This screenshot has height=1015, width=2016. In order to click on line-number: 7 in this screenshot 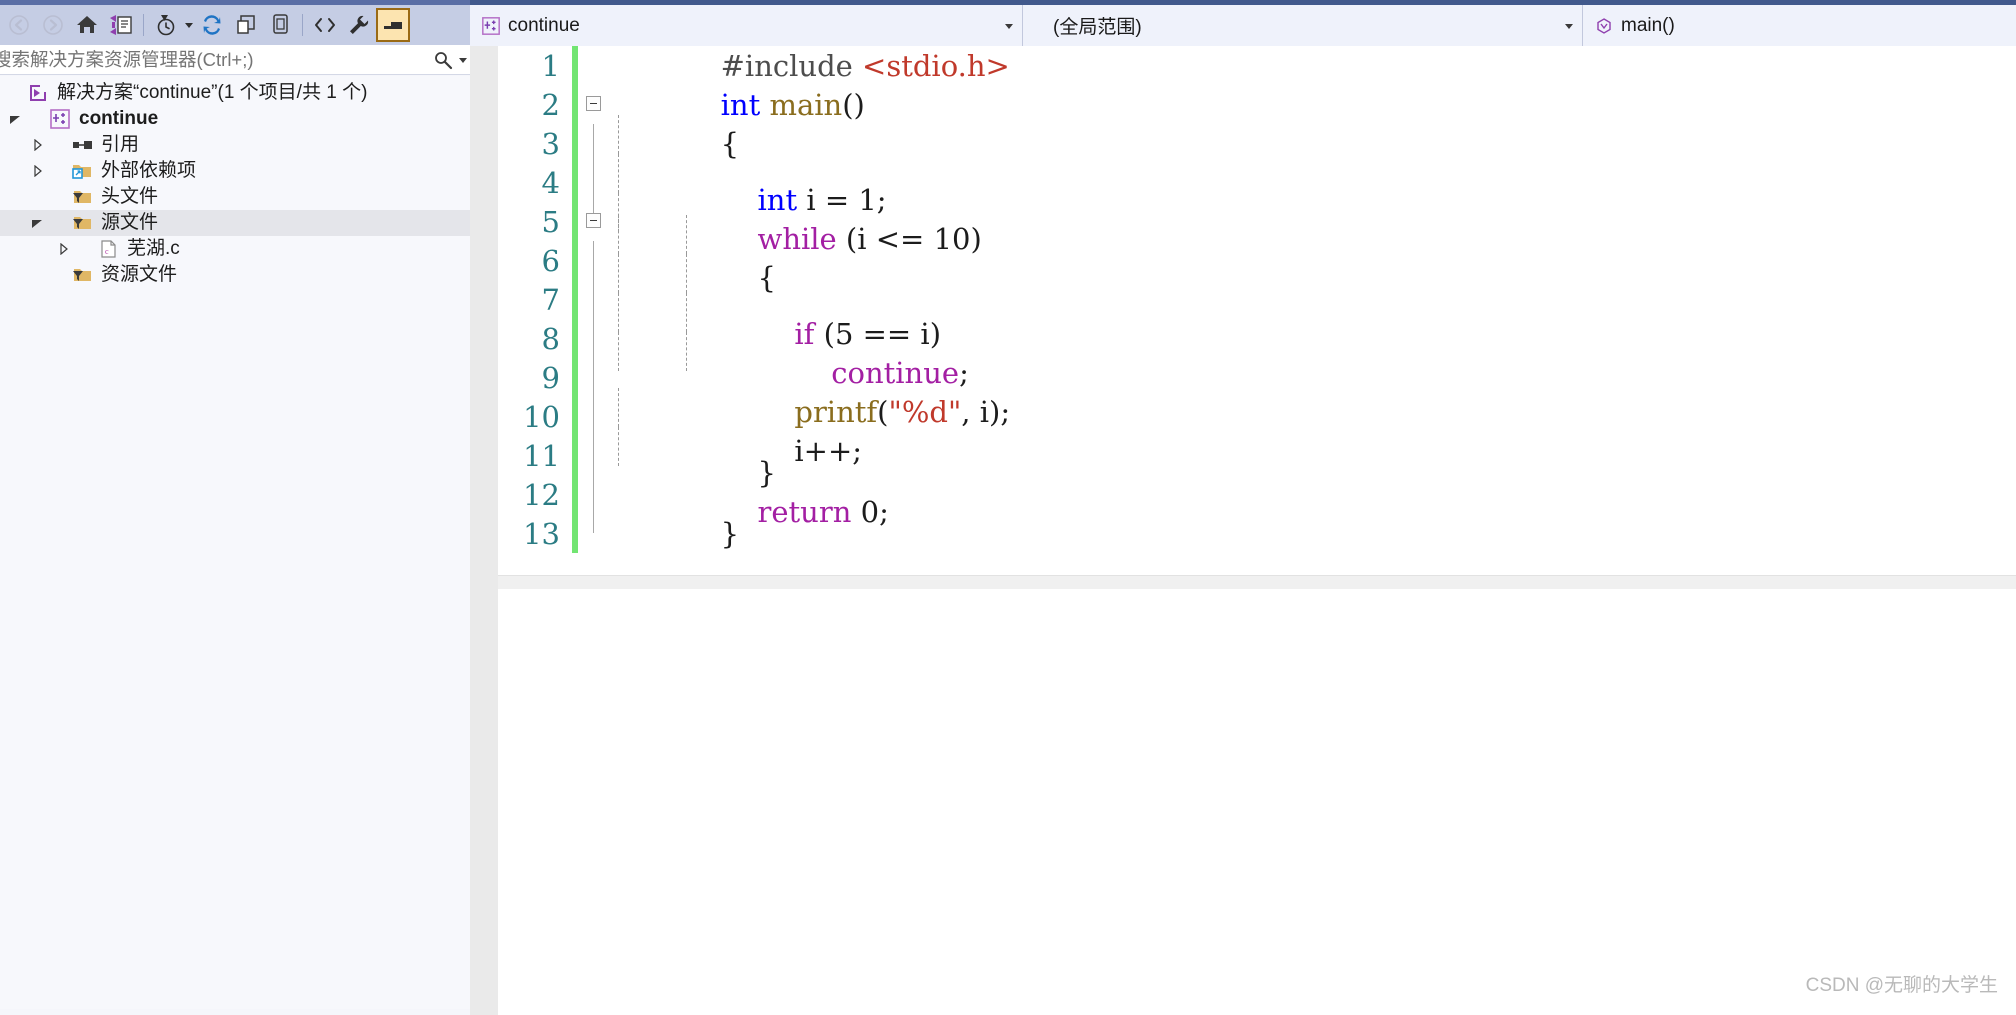, I will do `click(550, 299)`.